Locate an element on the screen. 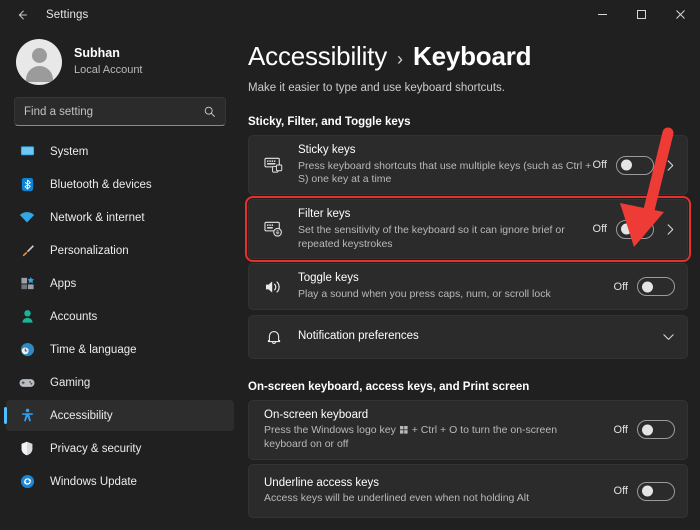 The height and width of the screenshot is (530, 700). setting-title: Notification preferences is located at coordinates (358, 336).